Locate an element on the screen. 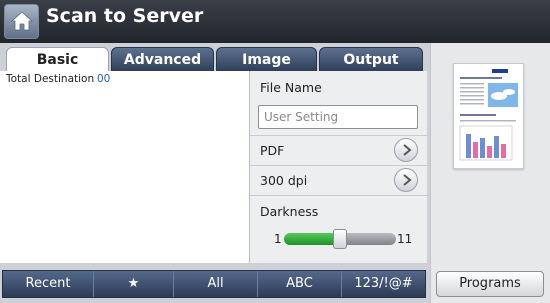 The image size is (550, 303). file-name-row: File Name User Setting is located at coordinates (339, 103).